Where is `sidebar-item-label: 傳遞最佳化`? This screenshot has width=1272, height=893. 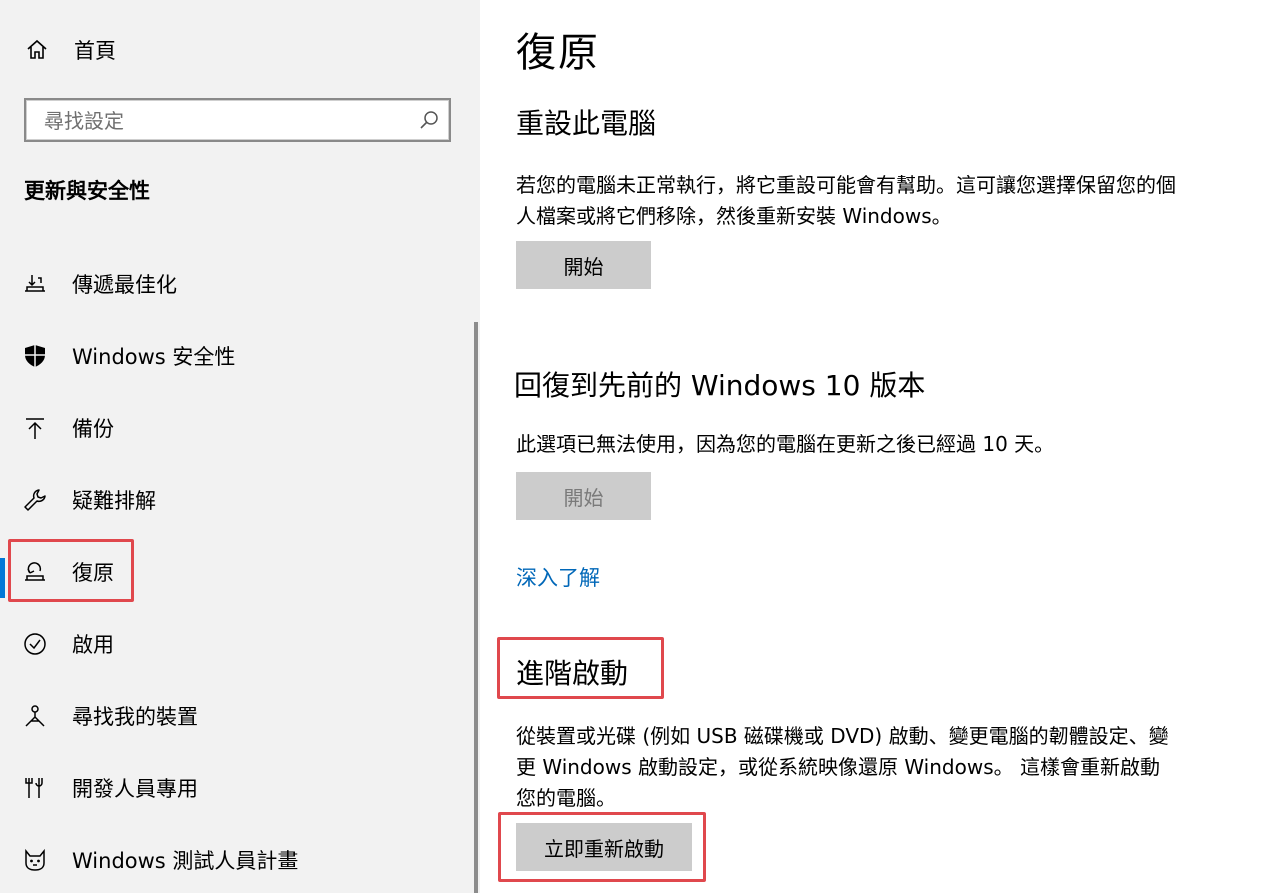 sidebar-item-label: 傳遞最佳化 is located at coordinates (124, 285).